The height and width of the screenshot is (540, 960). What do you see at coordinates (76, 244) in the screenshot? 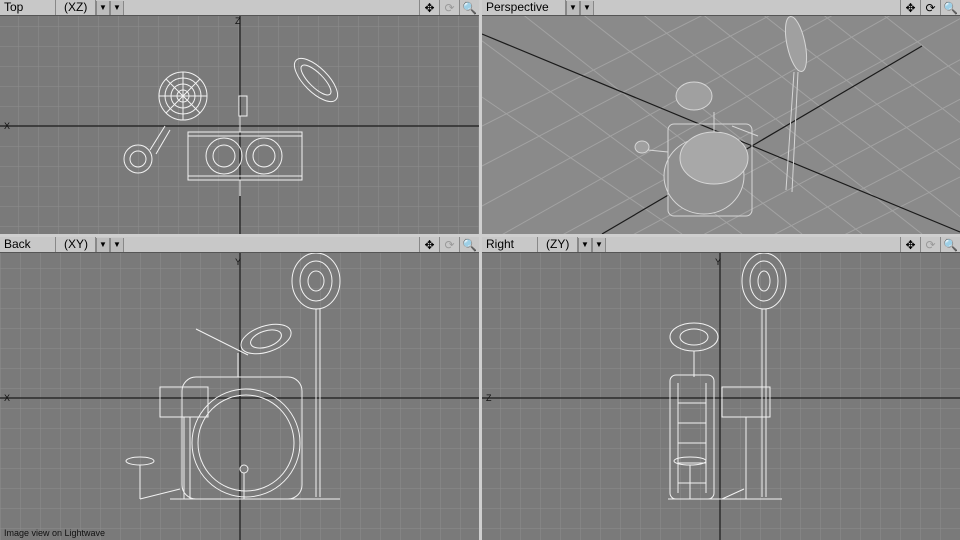
I see `view-axis-selector: (XY)` at bounding box center [76, 244].